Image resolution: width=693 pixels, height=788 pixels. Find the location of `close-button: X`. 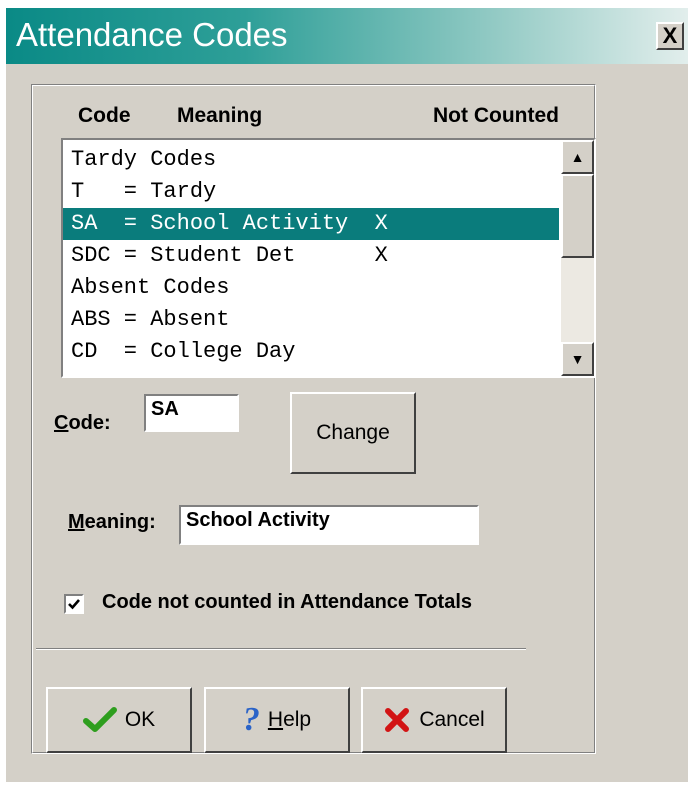

close-button: X is located at coordinates (670, 36).